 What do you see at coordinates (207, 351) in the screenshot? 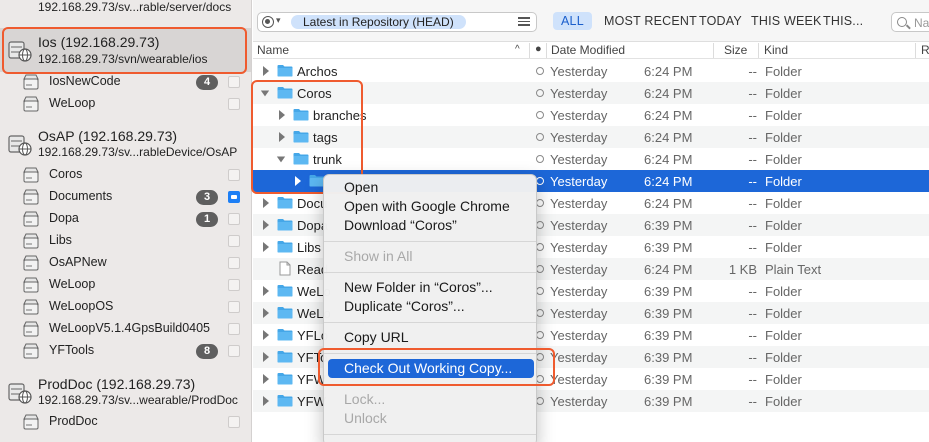
I see `count-badge: 8` at bounding box center [207, 351].